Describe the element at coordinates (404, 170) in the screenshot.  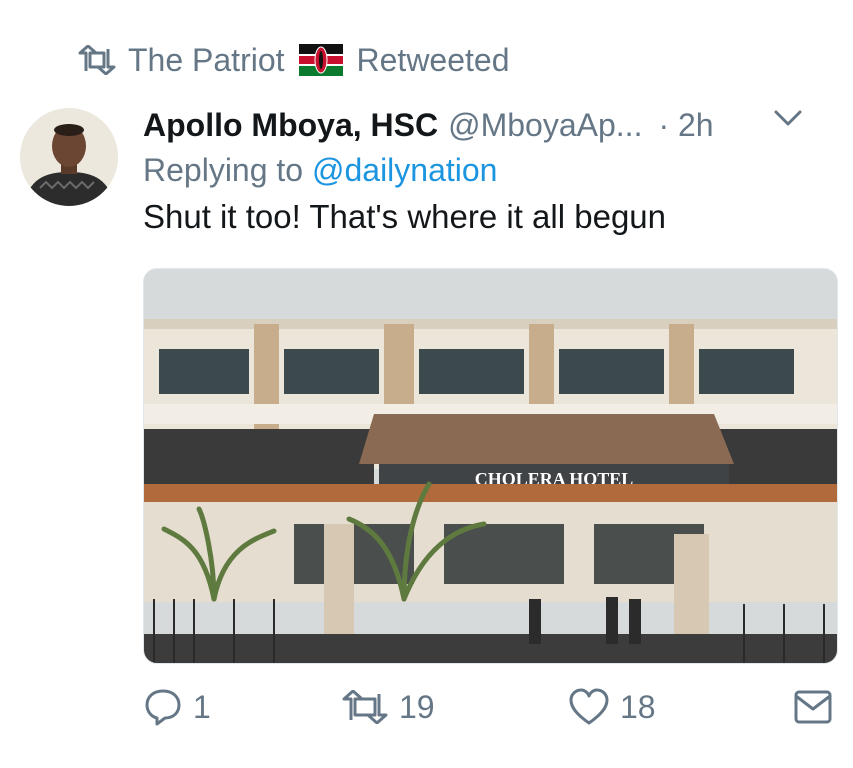
I see `mention-link: @dailynation` at that location.